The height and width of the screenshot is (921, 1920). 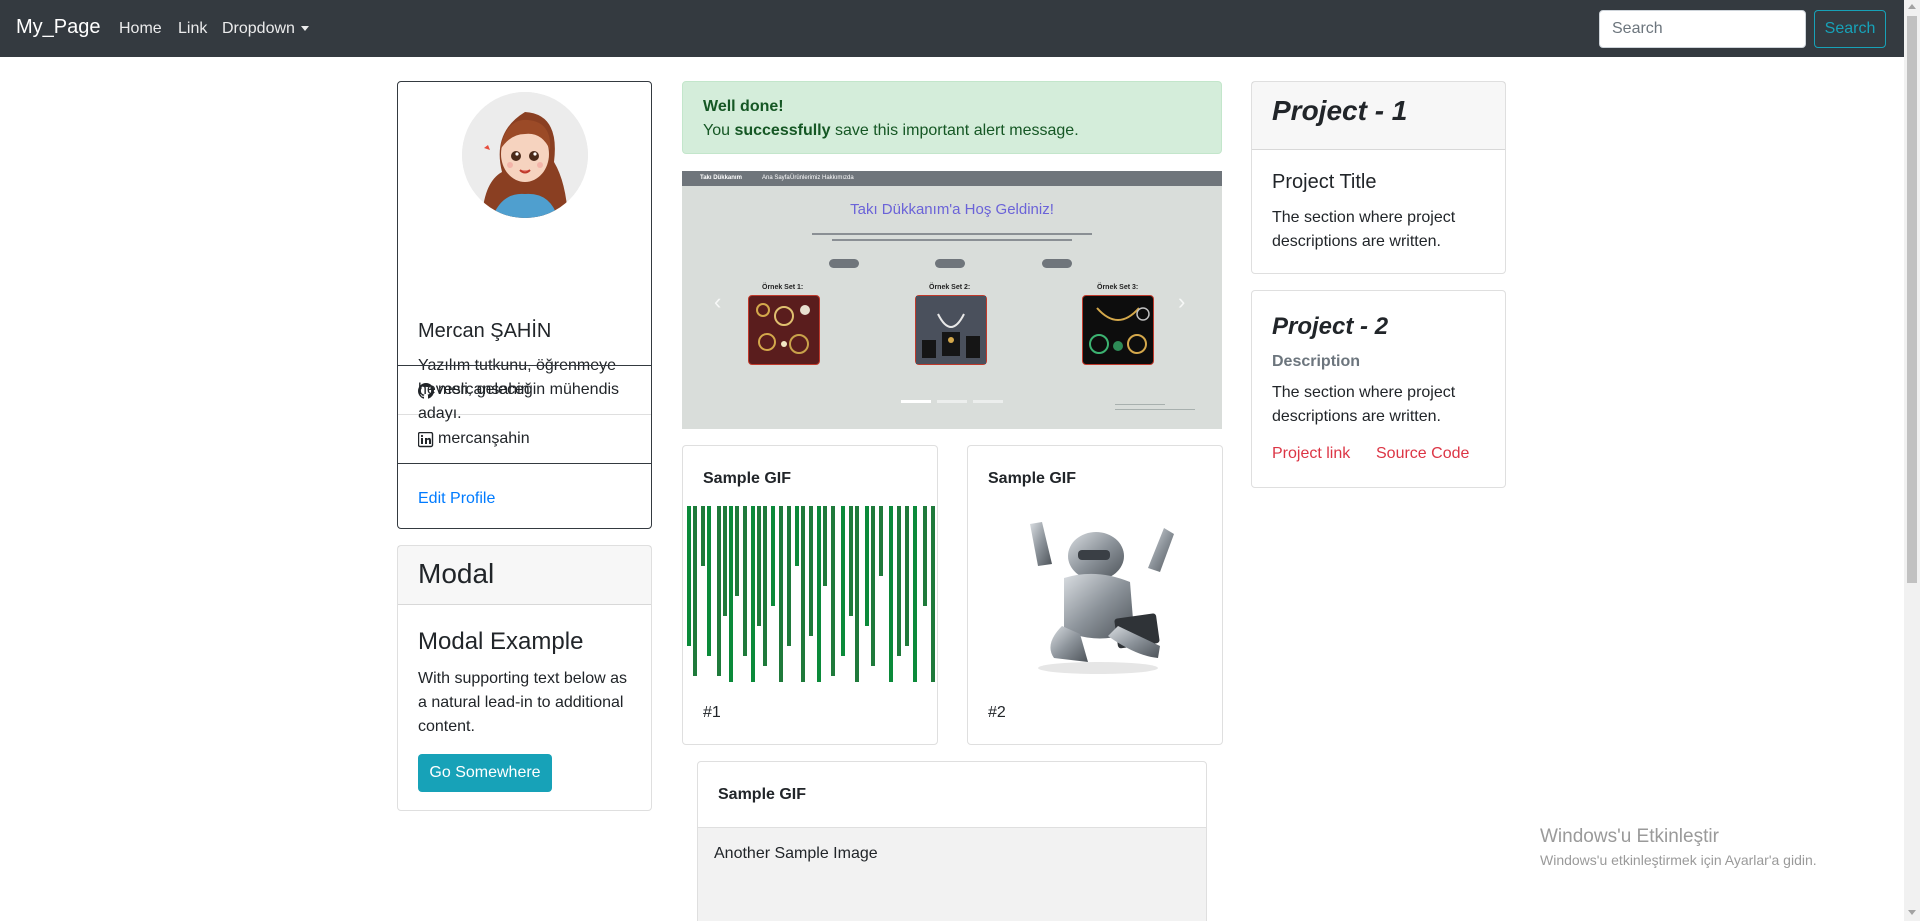 I want to click on gif-card: Sample GIF #2, so click(x=1095, y=595).